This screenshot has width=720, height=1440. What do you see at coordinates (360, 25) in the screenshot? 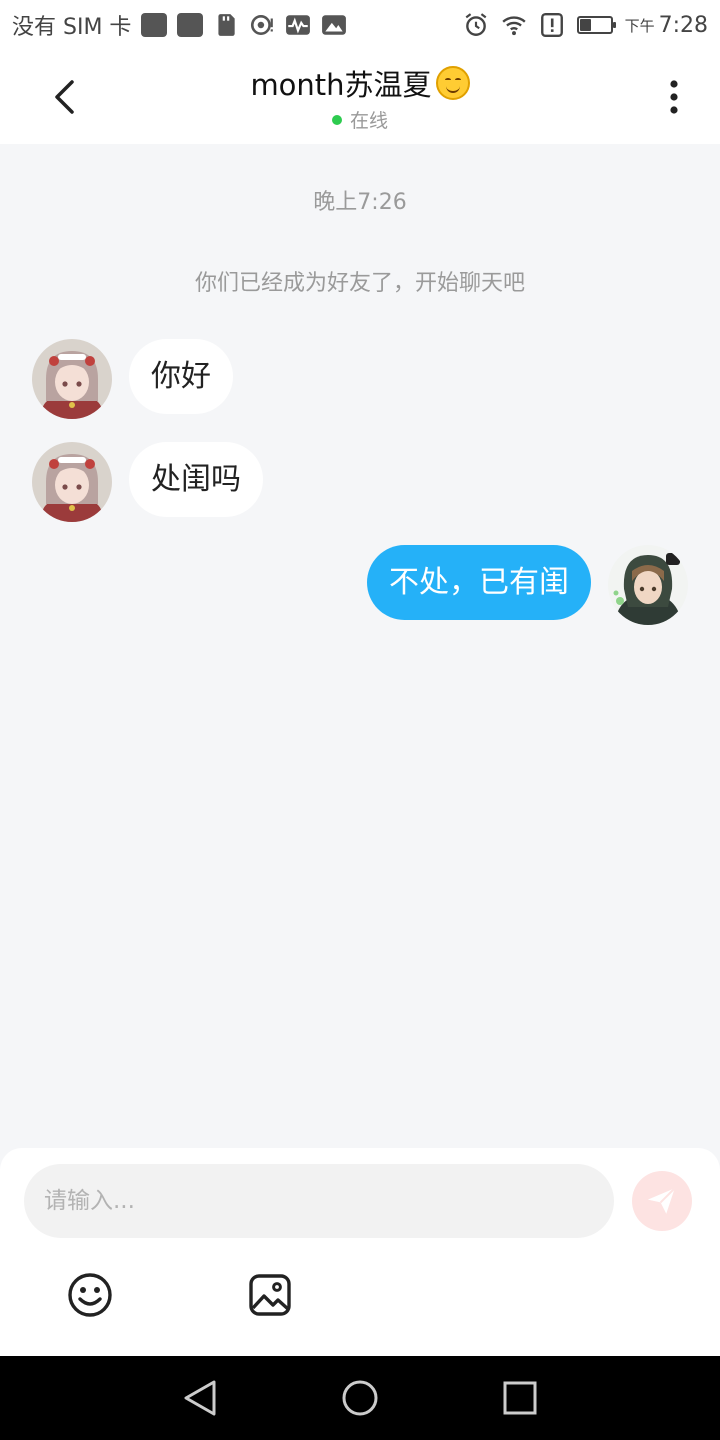
I see `status-bar: 没有 SIM 卡 下午 7:28` at bounding box center [360, 25].